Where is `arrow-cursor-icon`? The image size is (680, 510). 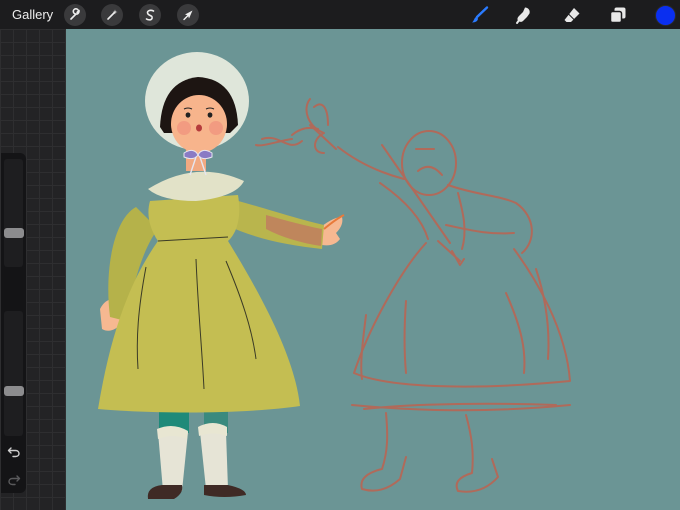
arrow-cursor-icon is located at coordinates (188, 15).